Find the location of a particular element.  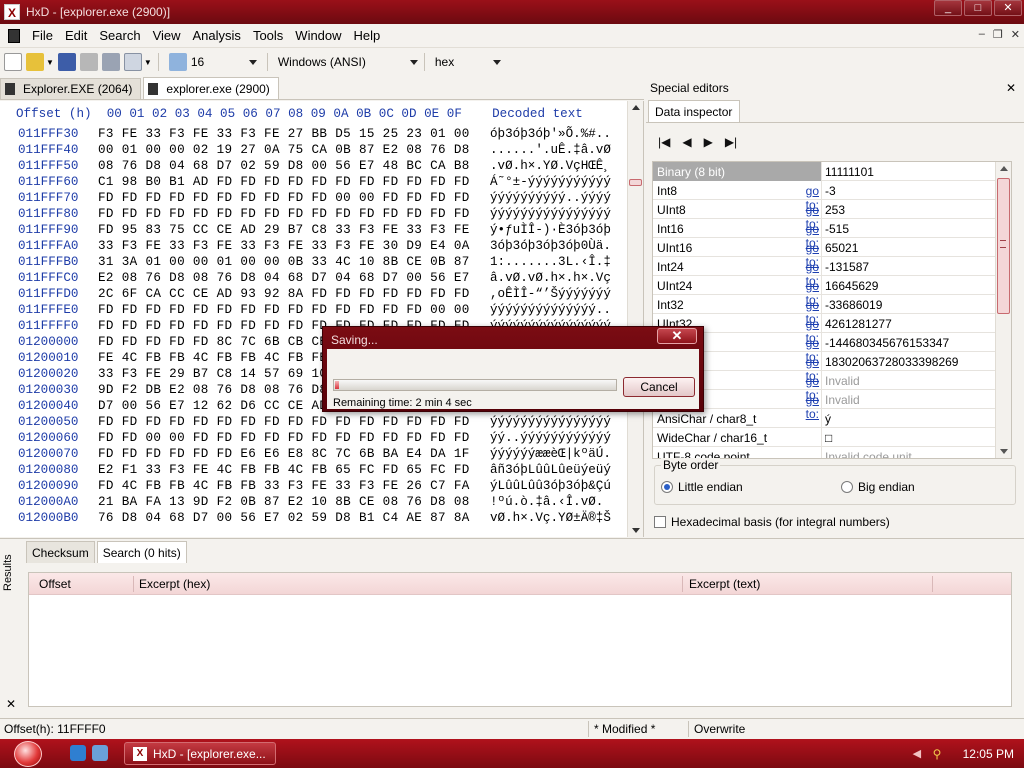

previous-icon: ◀ is located at coordinates (686, 142).